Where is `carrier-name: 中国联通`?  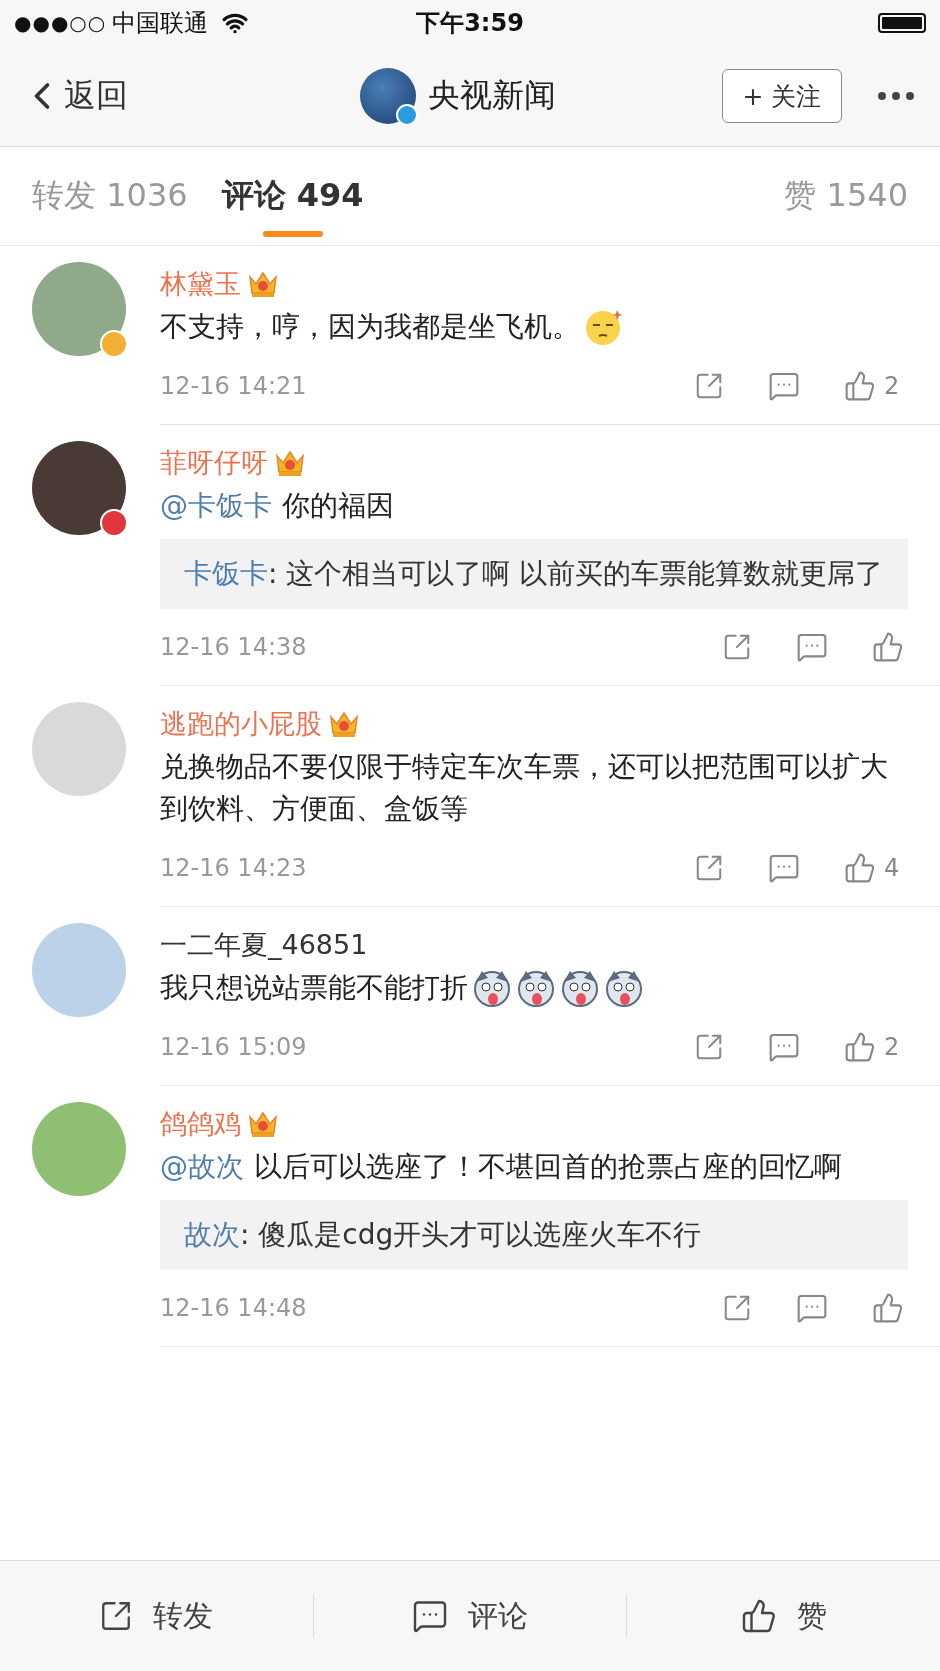
carrier-name: 中国联通 is located at coordinates (160, 23).